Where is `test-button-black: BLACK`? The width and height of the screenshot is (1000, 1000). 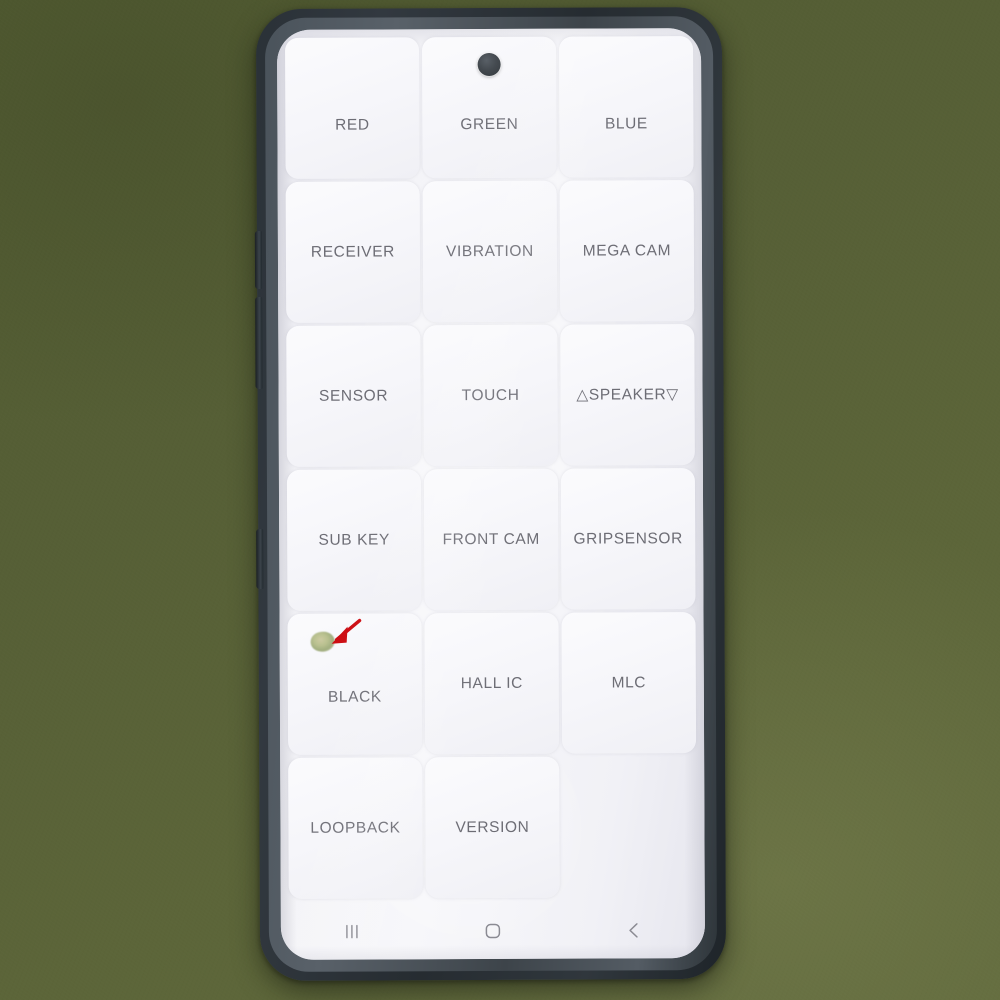
test-button-black: BLACK is located at coordinates (355, 684).